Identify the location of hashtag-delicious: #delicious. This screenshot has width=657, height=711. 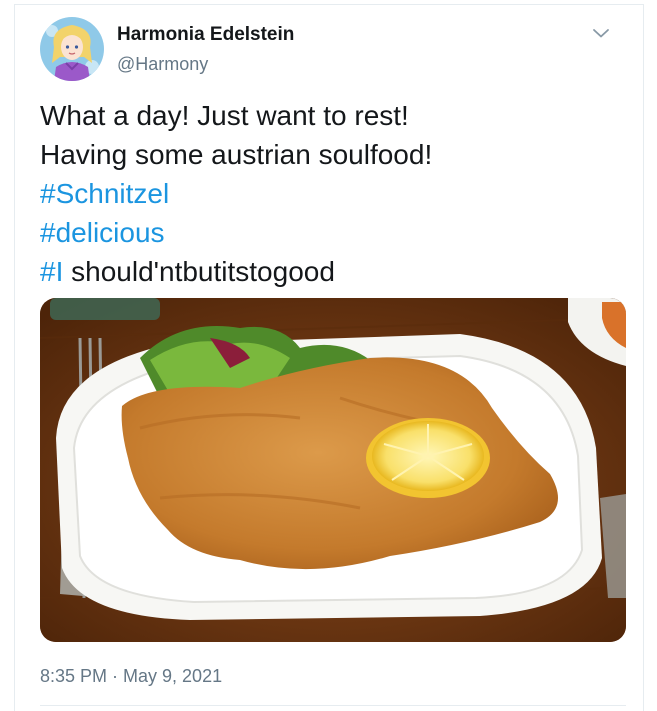
(102, 232).